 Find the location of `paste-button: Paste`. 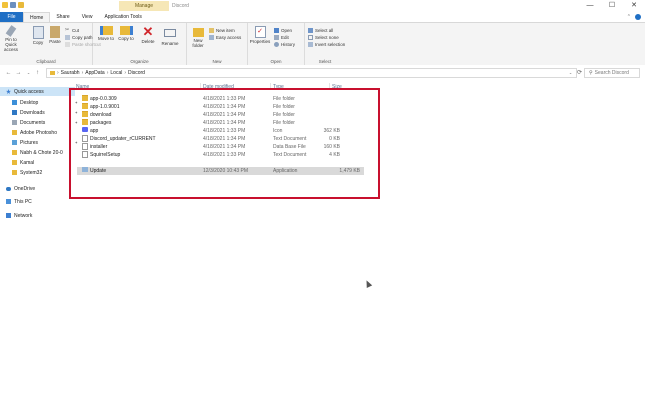

paste-button: Paste is located at coordinates (55, 35).